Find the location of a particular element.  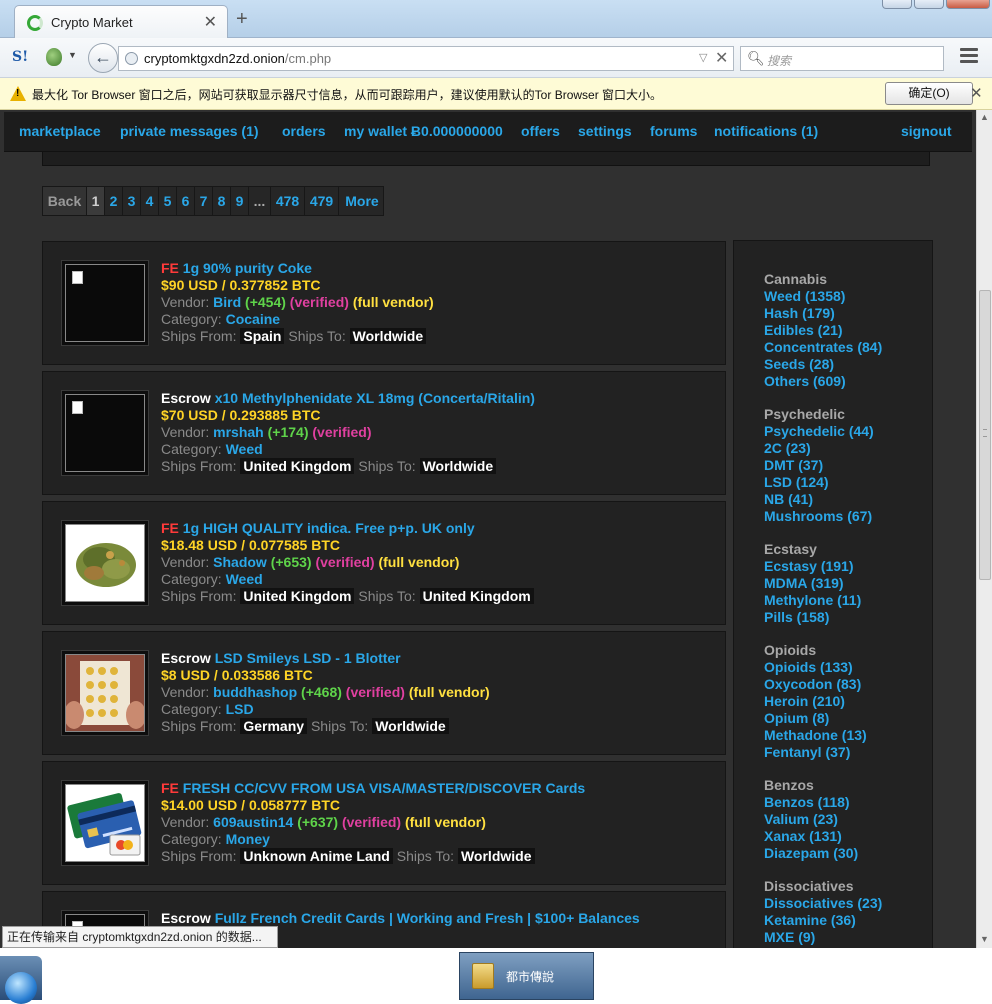

taskbar-item-folder: 都市傳說 is located at coordinates (526, 976).